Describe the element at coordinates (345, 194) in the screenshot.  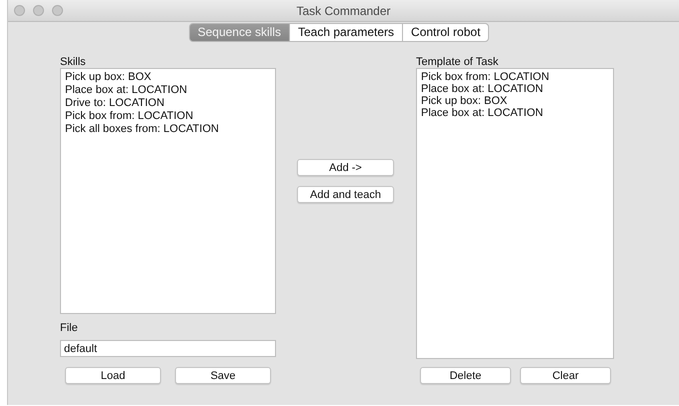
I see `add-button: Add and teach` at that location.